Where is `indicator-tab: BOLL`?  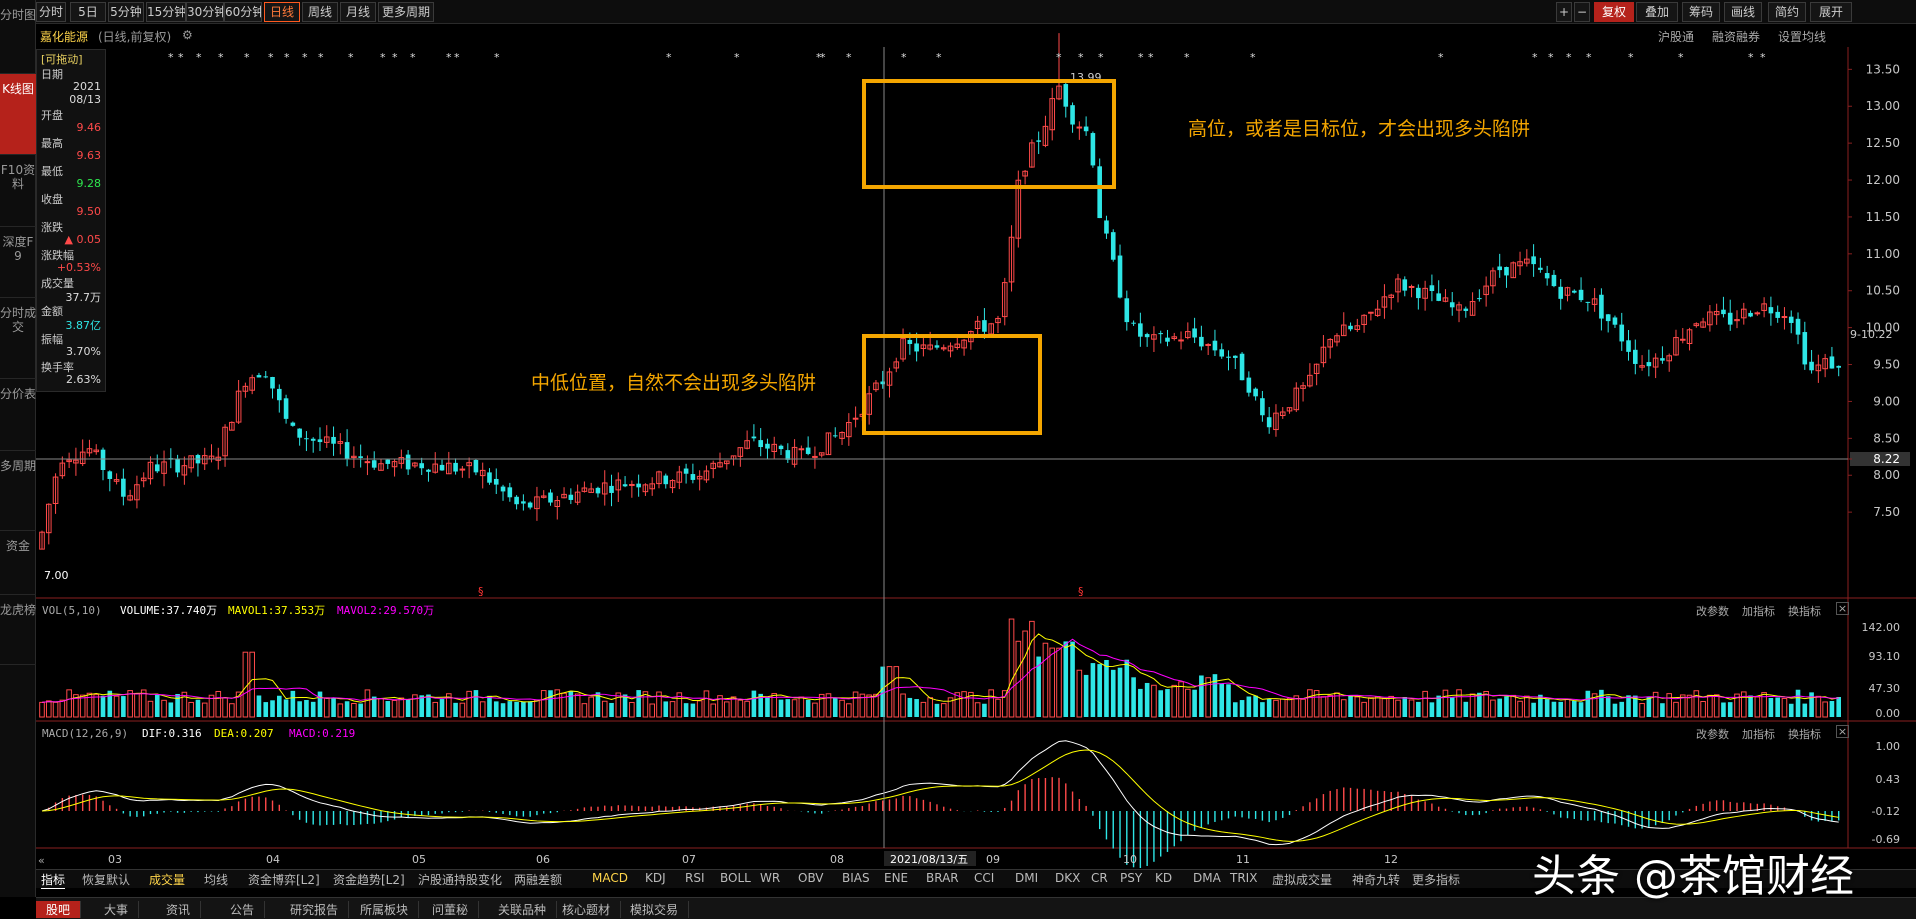
indicator-tab: BOLL is located at coordinates (735, 878).